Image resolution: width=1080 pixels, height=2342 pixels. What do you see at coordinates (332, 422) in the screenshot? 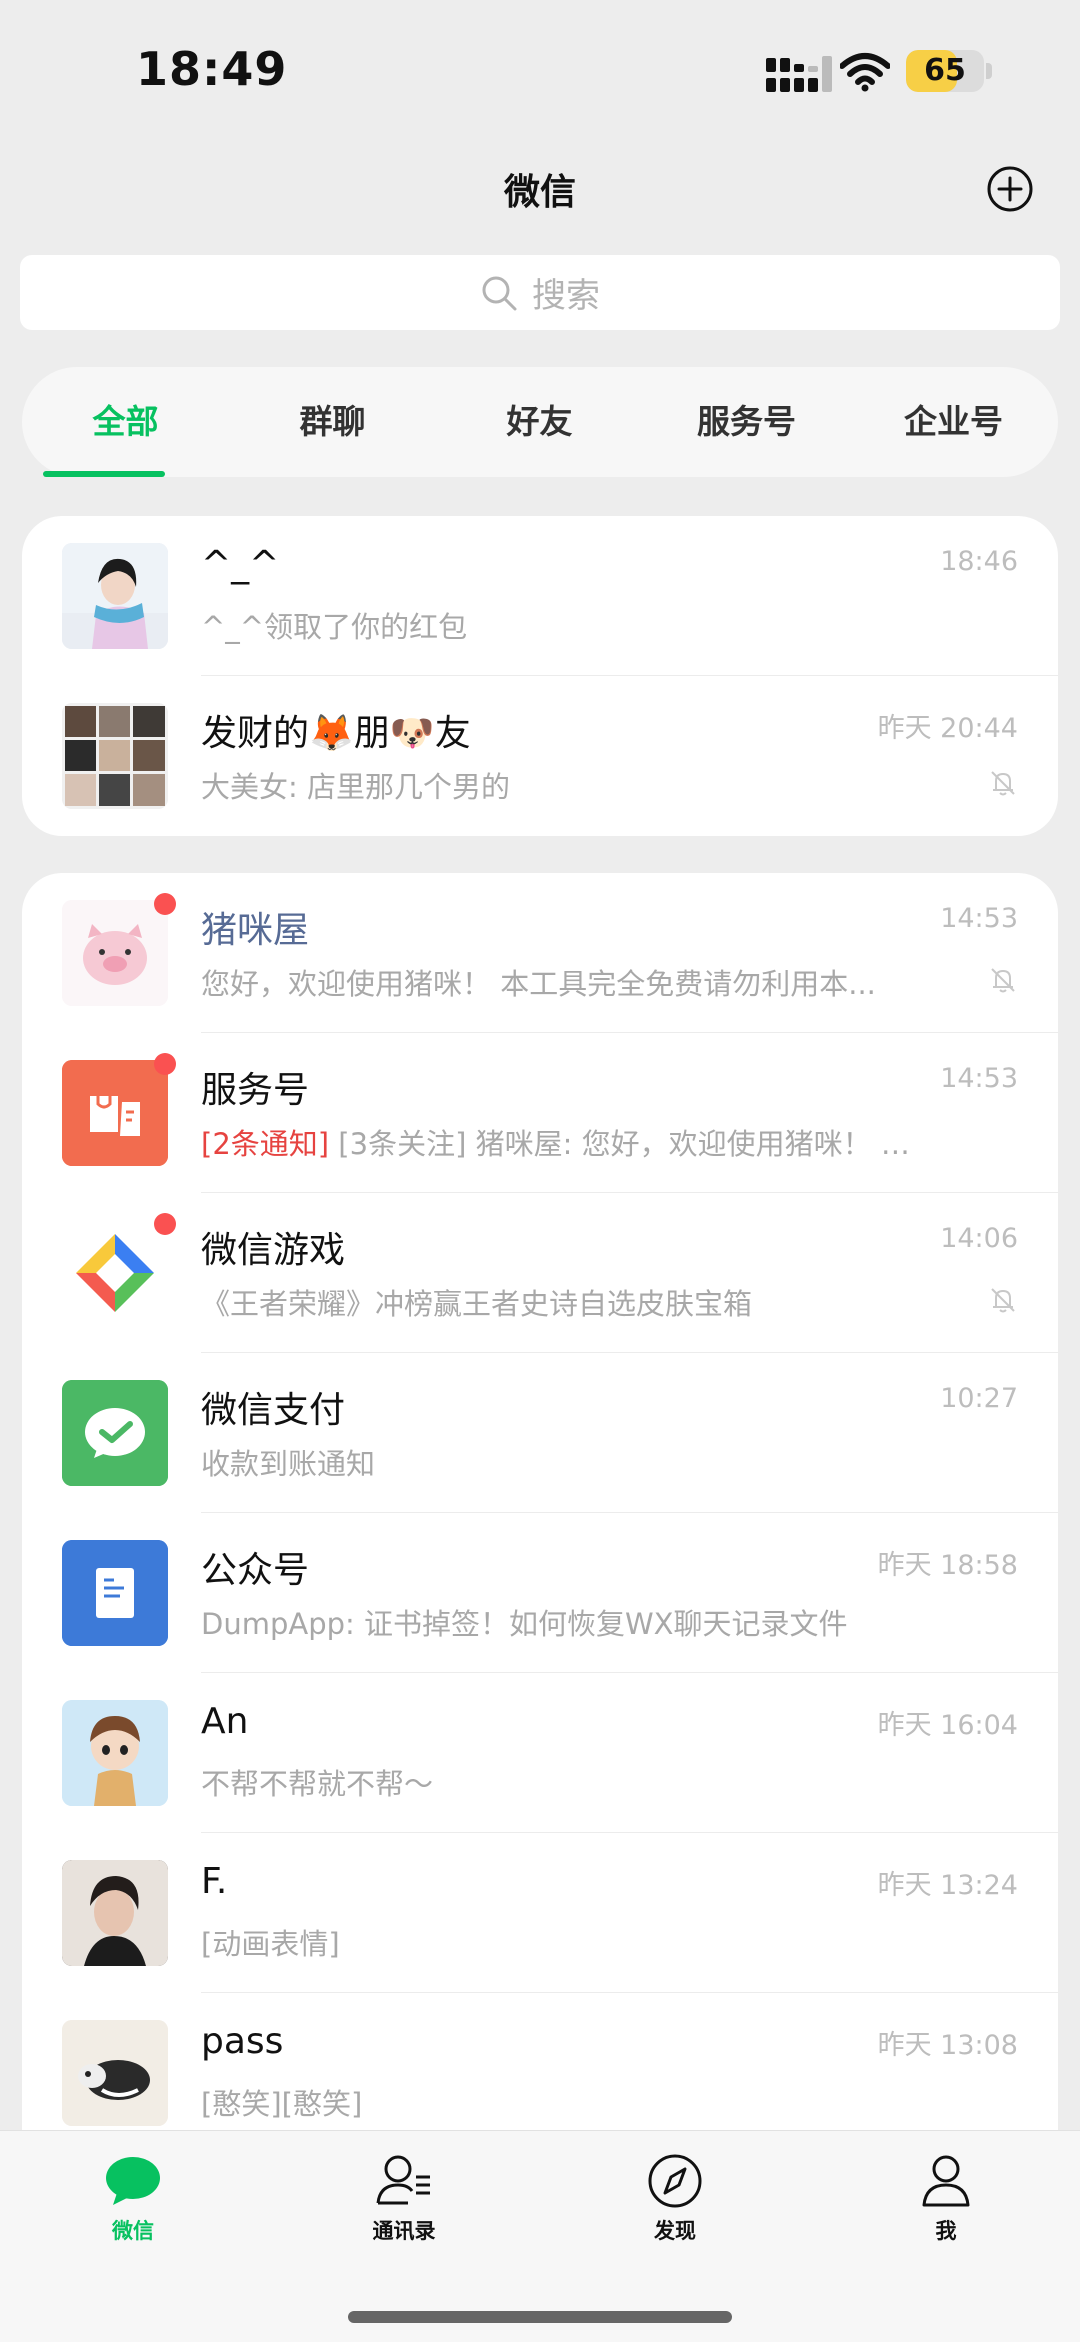
I see `tab-groups: 群聊` at bounding box center [332, 422].